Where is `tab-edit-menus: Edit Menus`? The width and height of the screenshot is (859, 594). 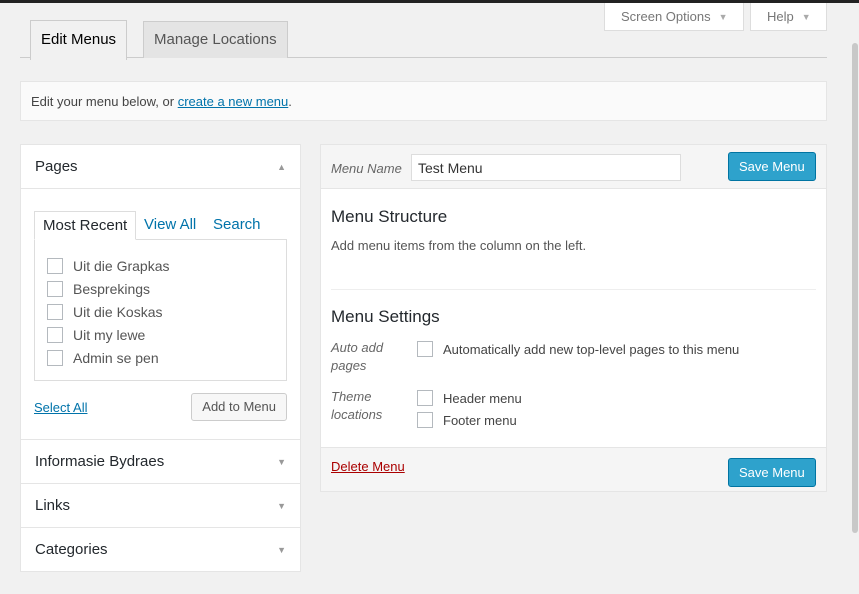
tab-edit-menus: Edit Menus is located at coordinates (79, 40).